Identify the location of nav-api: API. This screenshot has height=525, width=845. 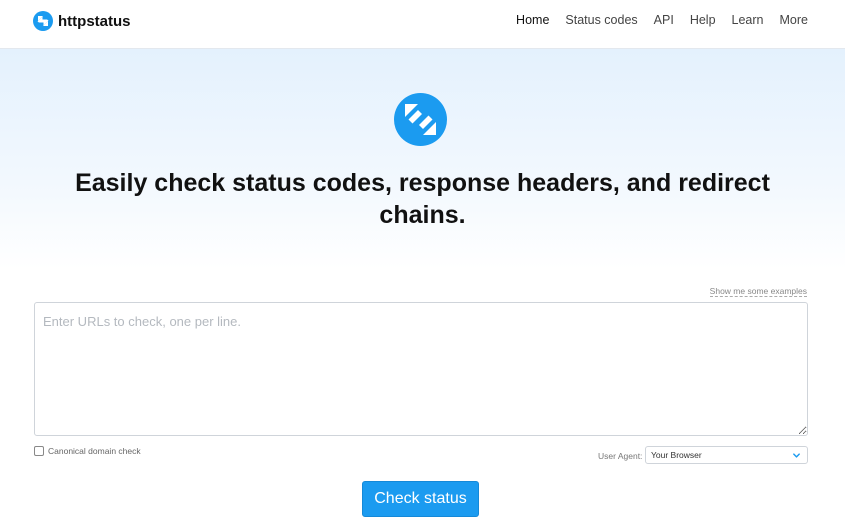
(664, 20).